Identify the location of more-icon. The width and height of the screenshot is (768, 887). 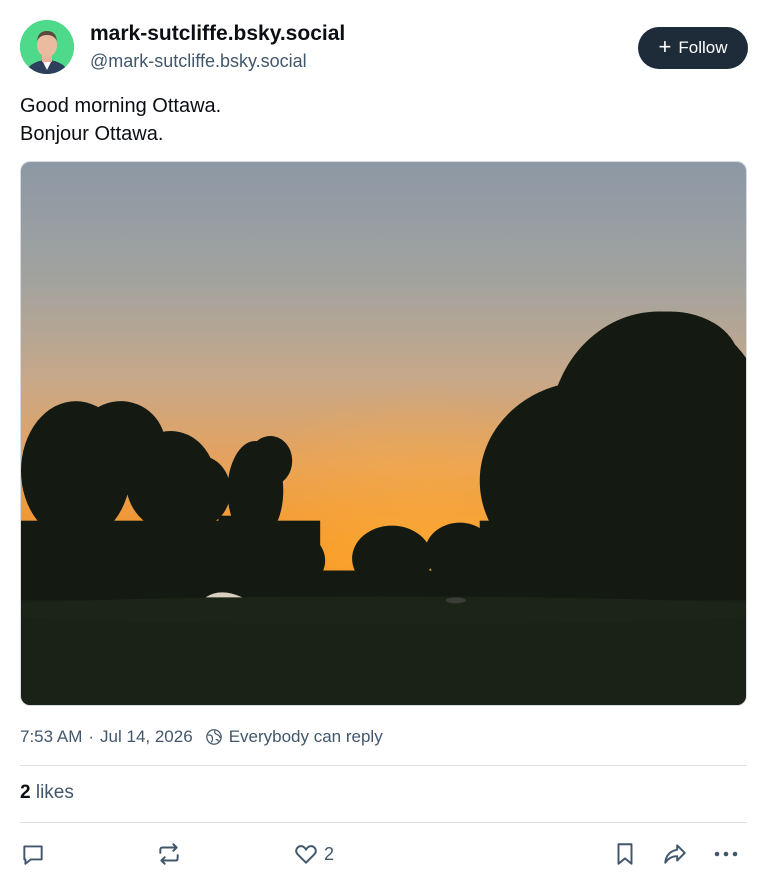
(726, 854).